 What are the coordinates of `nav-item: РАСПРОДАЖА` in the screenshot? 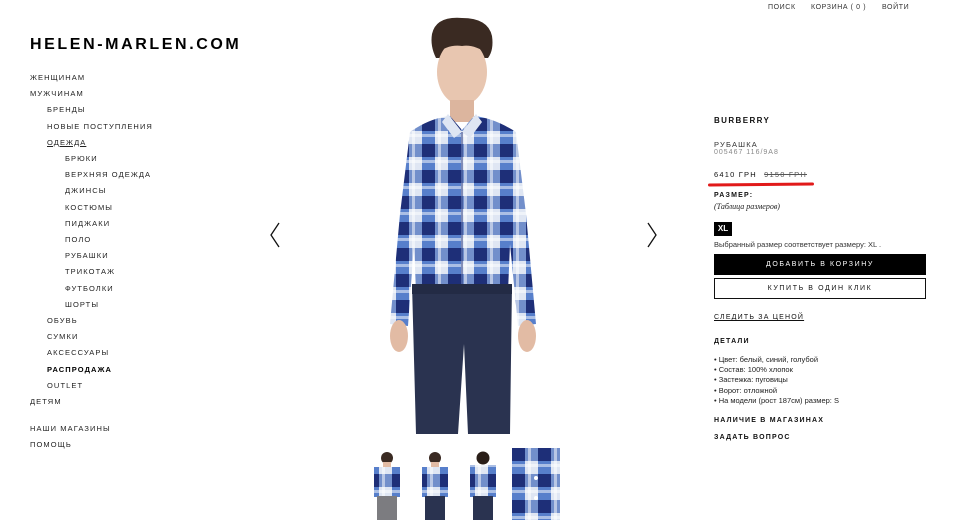 It's located at (79, 369).